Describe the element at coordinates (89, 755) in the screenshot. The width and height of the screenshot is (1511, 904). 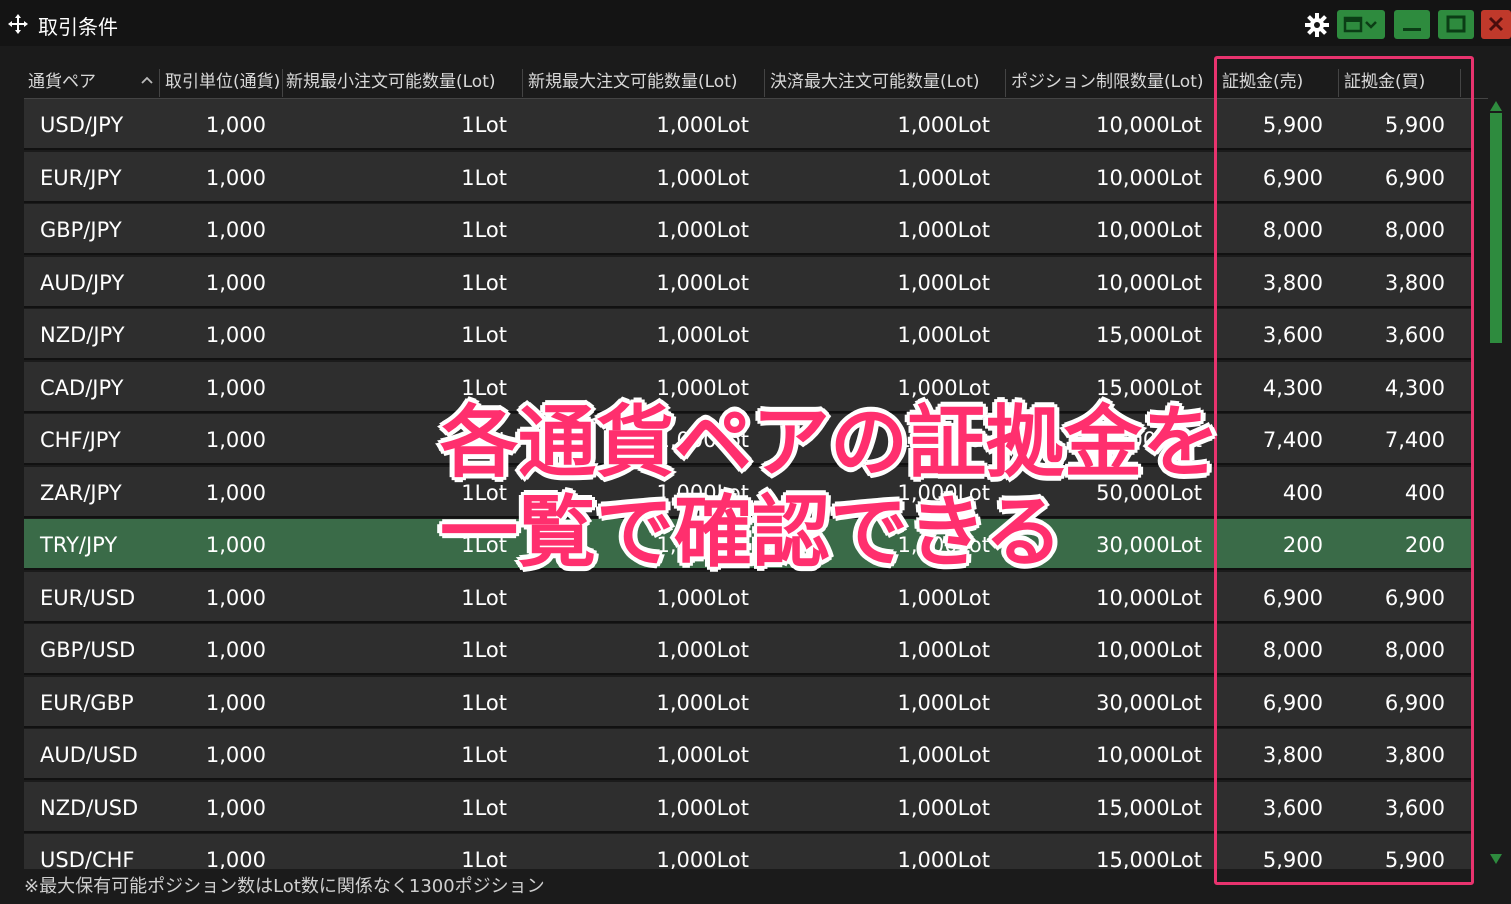
I see `cell-pair: AUD/USD` at that location.